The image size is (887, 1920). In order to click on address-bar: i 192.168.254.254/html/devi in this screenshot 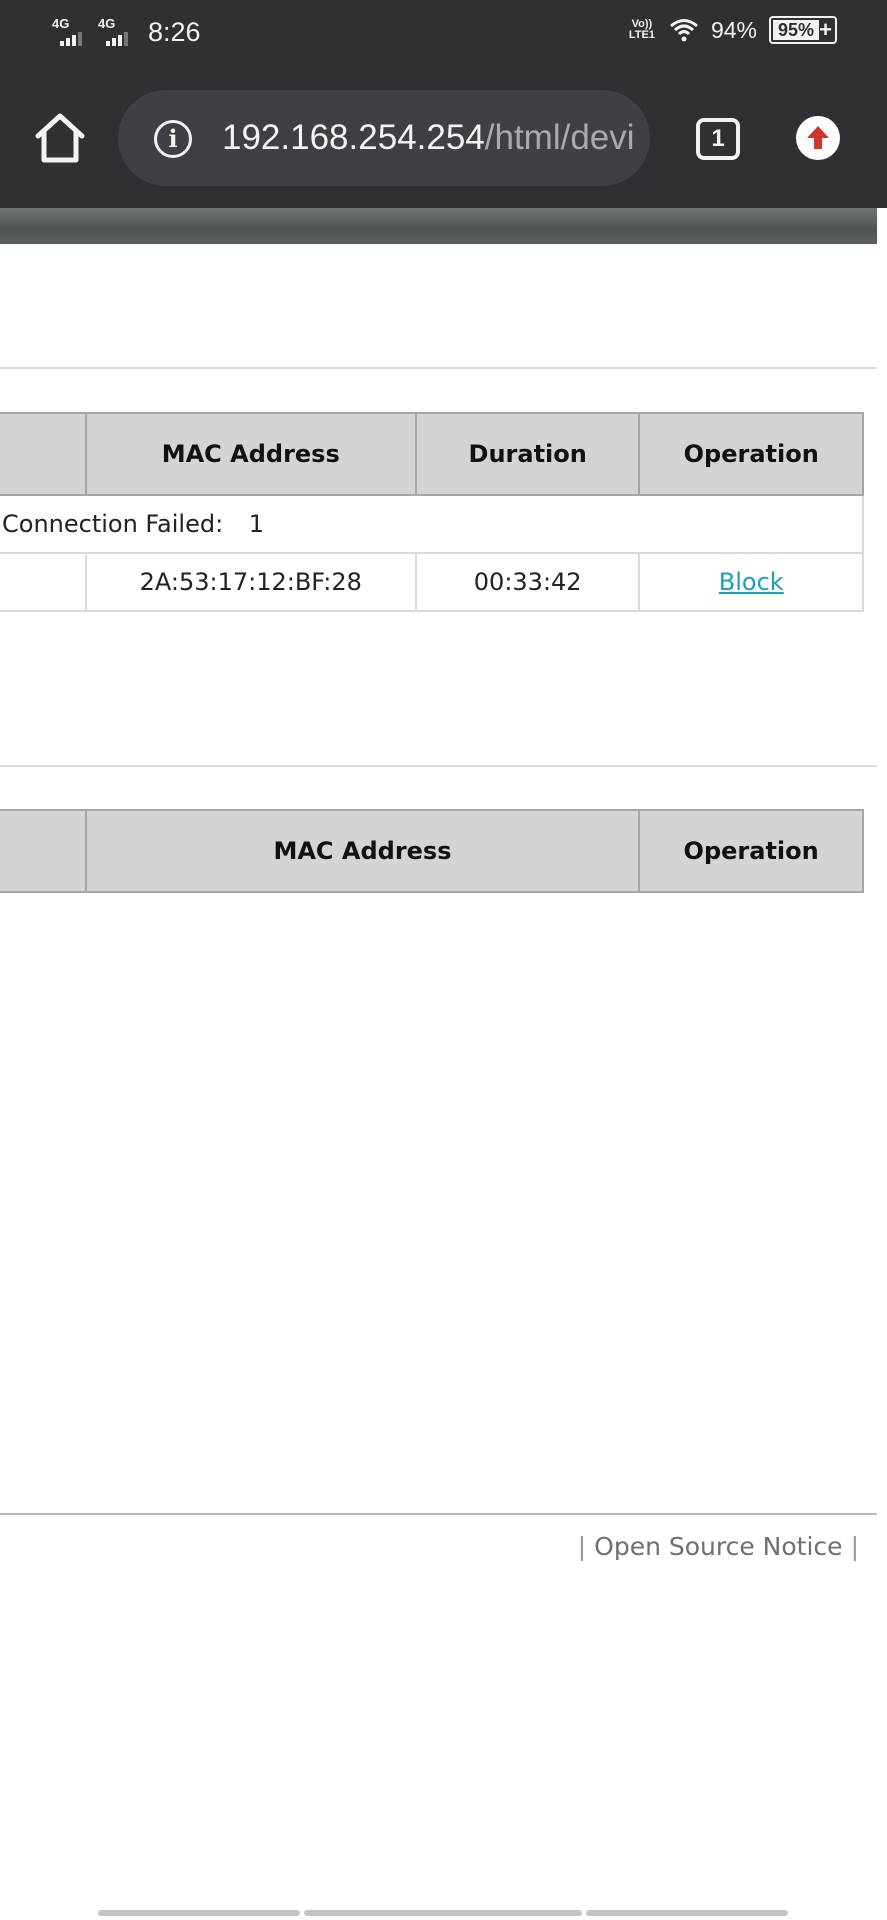, I will do `click(384, 138)`.